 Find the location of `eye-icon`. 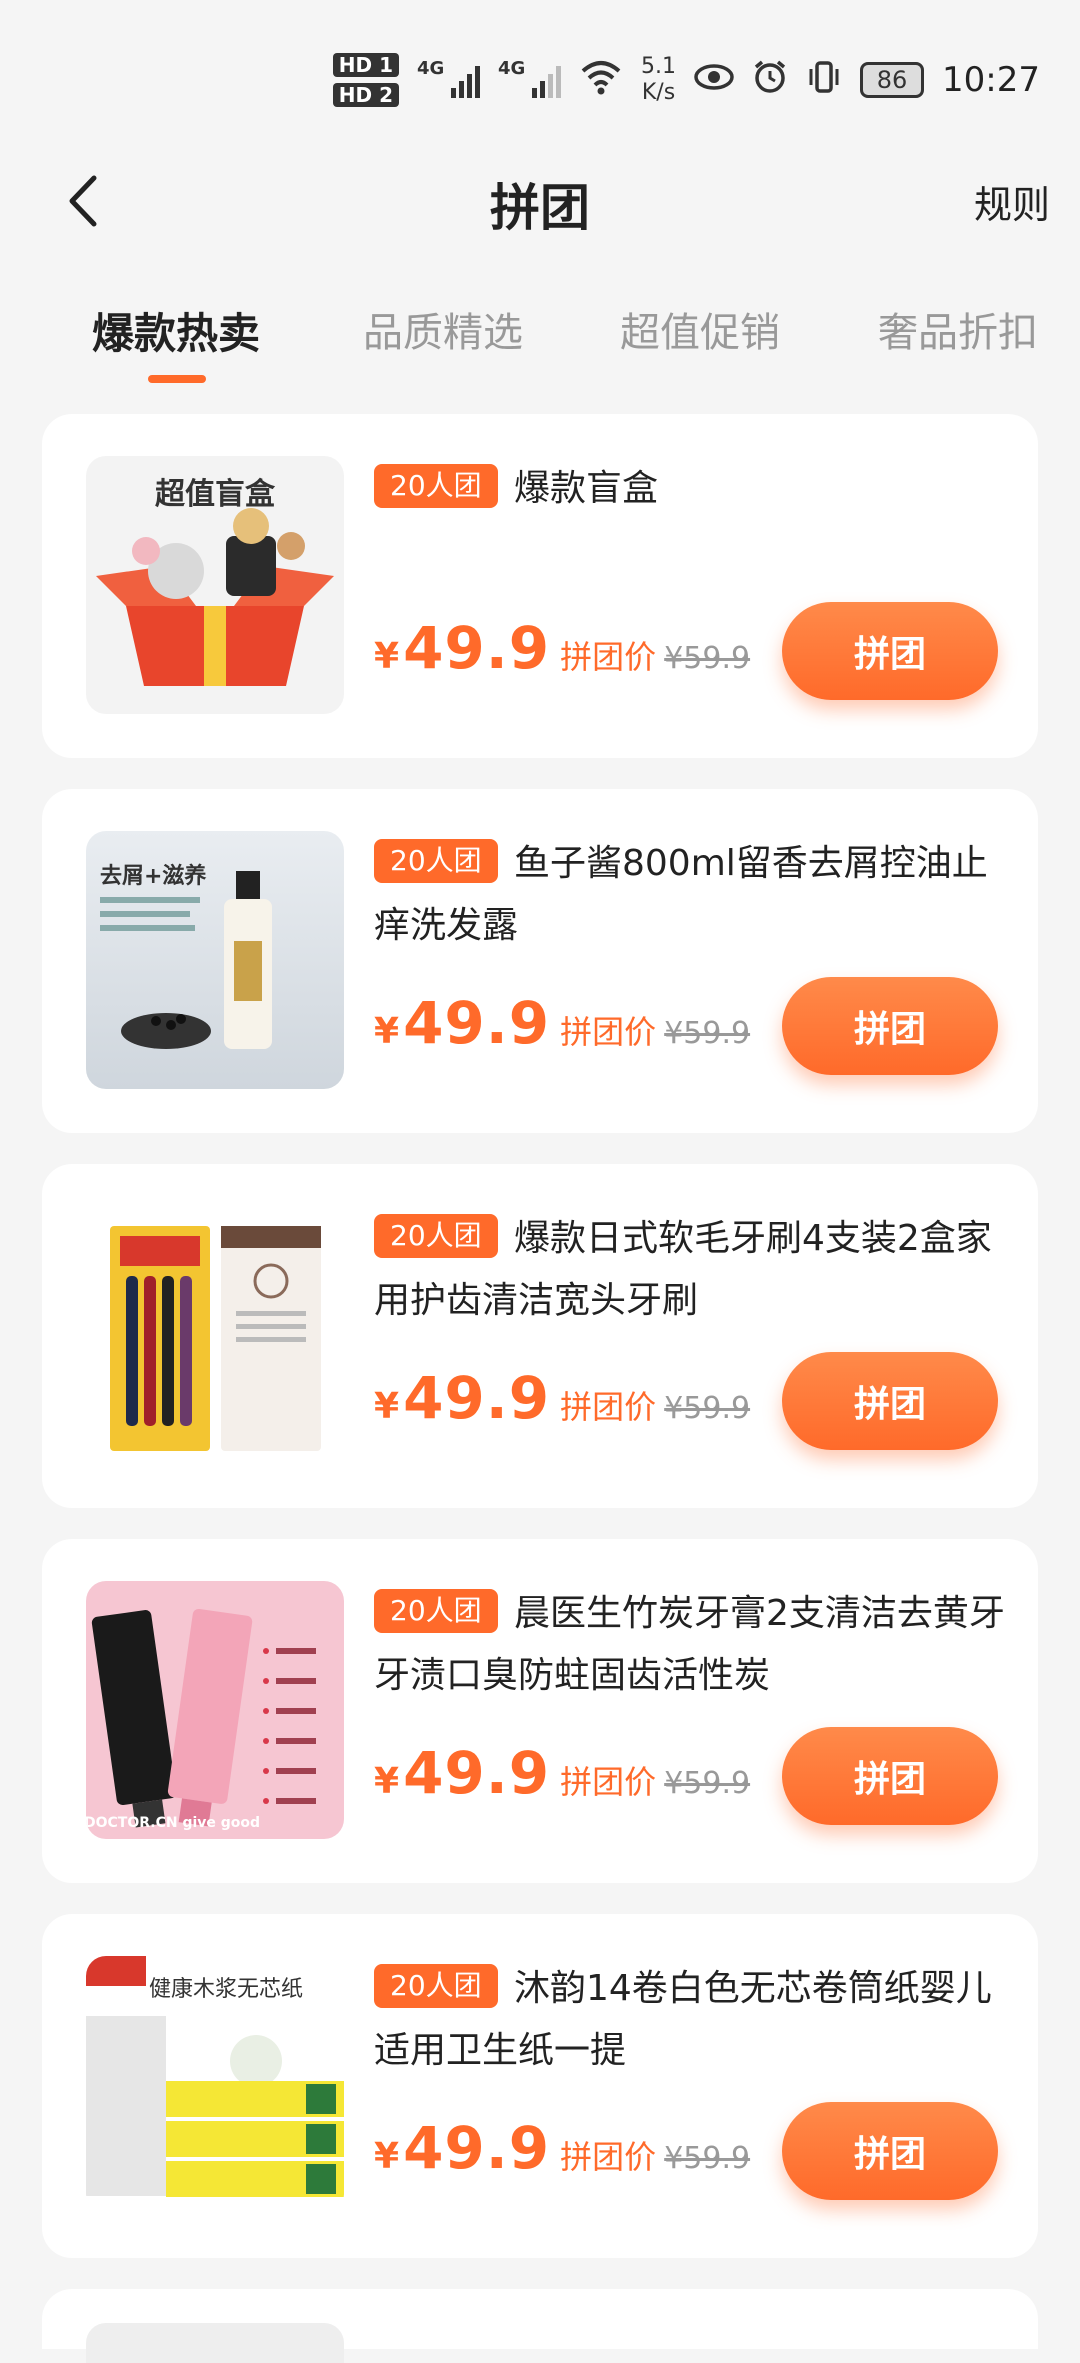

eye-icon is located at coordinates (714, 80).